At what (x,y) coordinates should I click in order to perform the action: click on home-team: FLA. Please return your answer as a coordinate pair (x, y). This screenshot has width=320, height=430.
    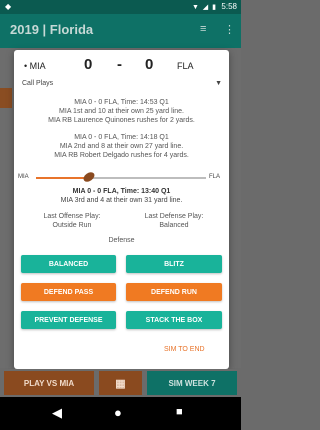
    Looking at the image, I should click on (185, 66).